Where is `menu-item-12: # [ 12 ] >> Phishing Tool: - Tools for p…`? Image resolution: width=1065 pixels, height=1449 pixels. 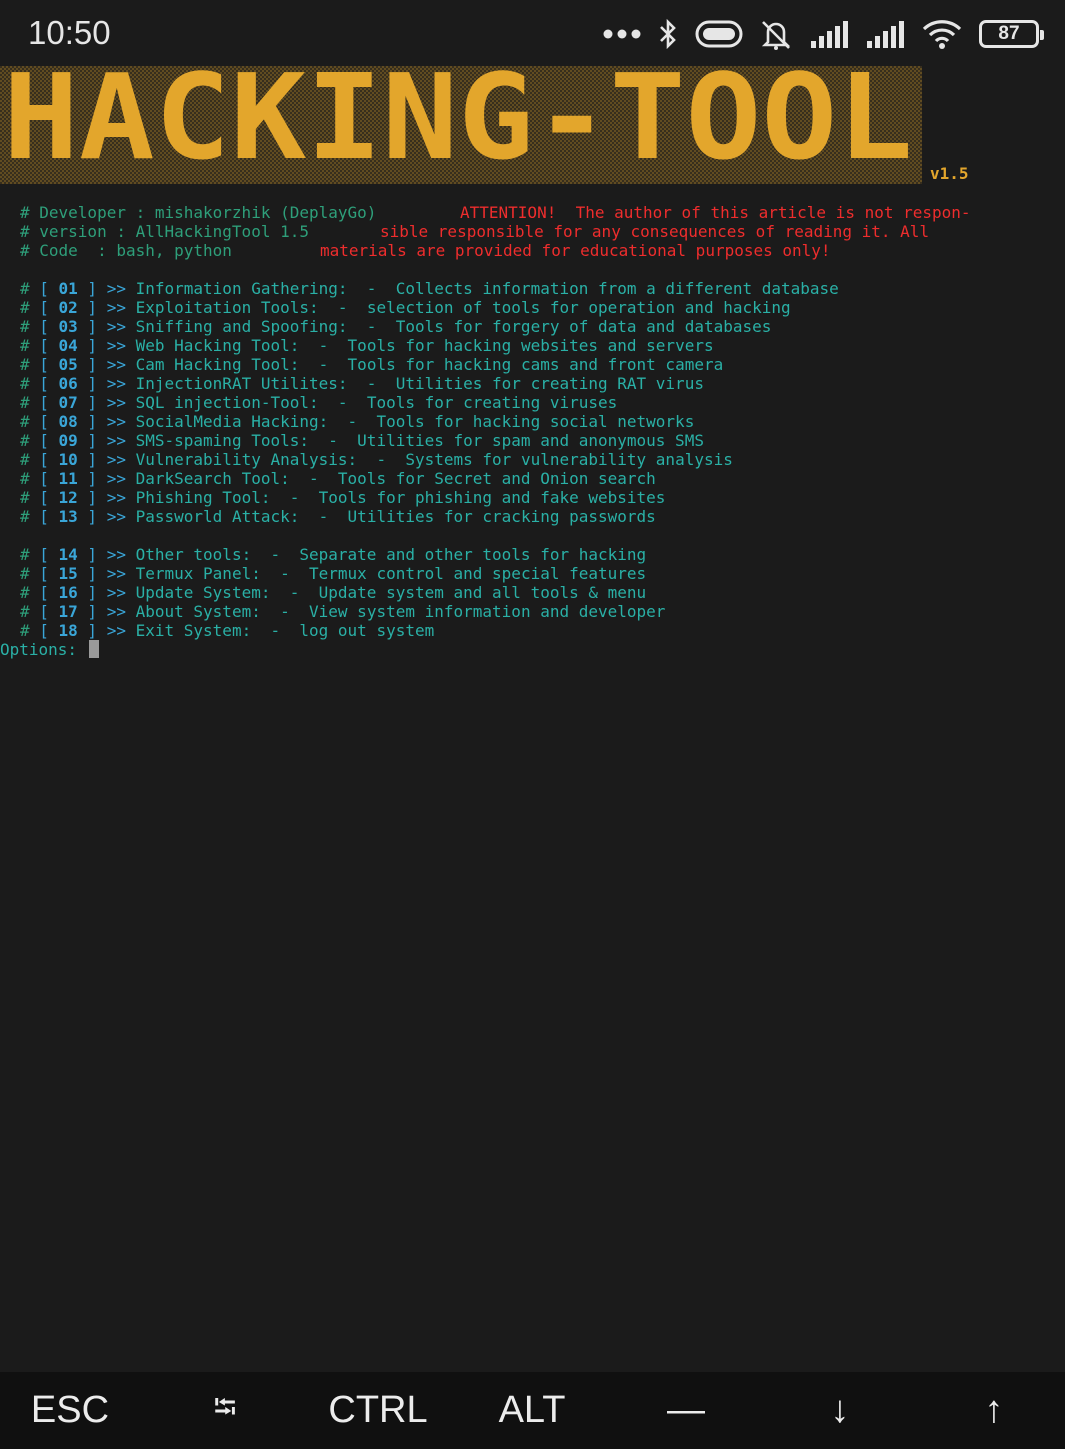 menu-item-12: # [ 12 ] >> Phishing Tool: - Tools for p… is located at coordinates (342, 497).